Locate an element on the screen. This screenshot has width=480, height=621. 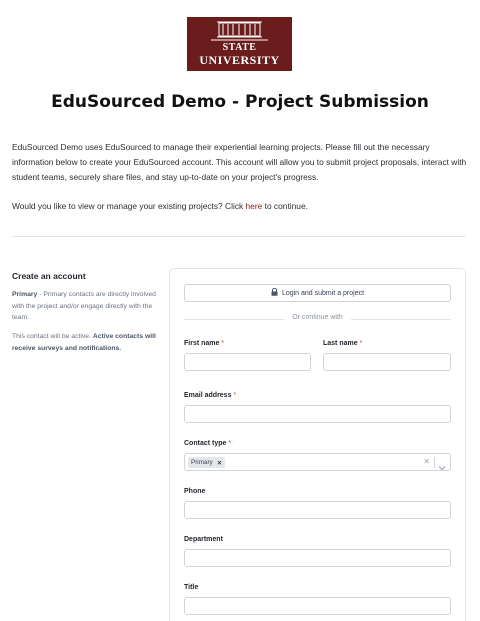
title-field is located at coordinates (317, 606).